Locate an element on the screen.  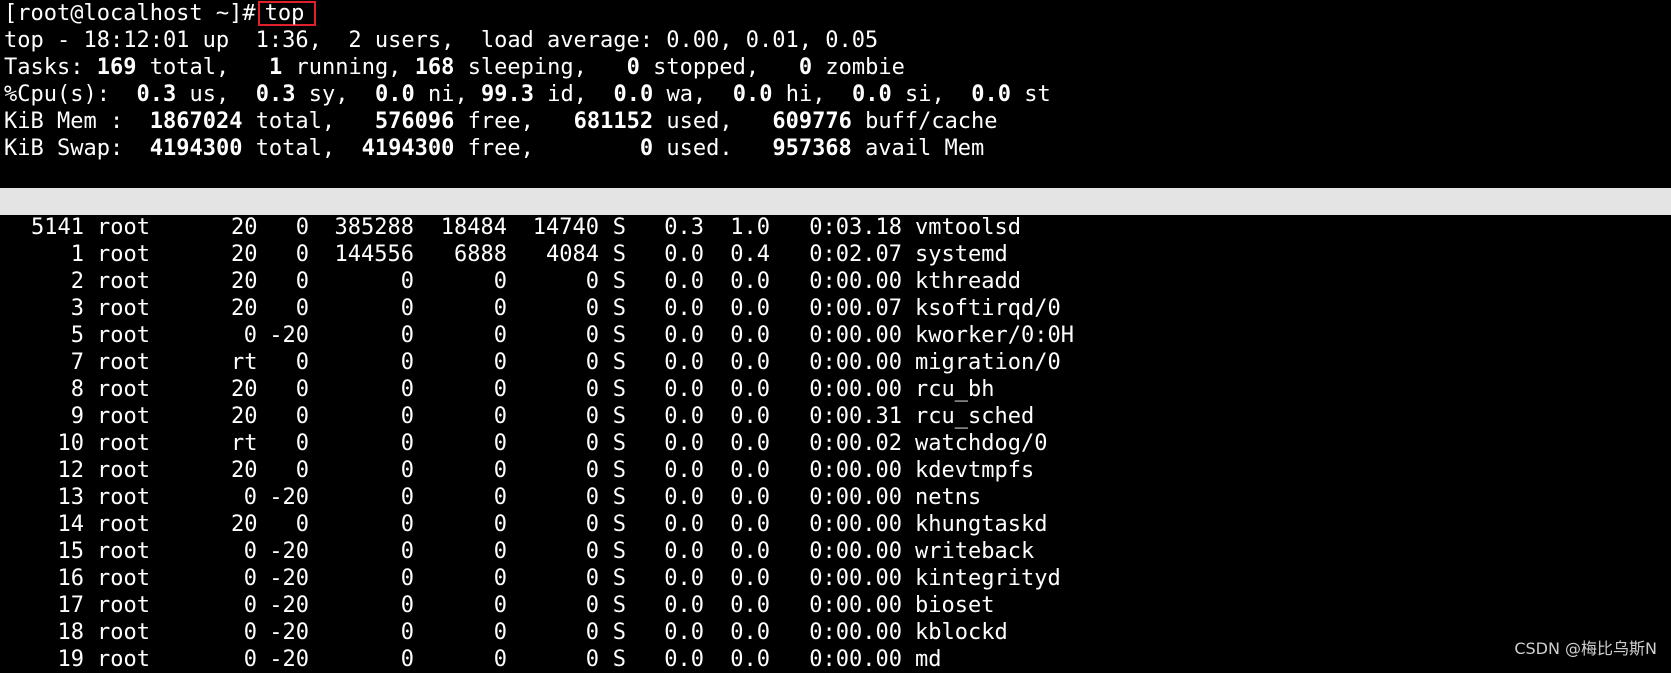
tasks-sleeping: 168 is located at coordinates (434, 67).